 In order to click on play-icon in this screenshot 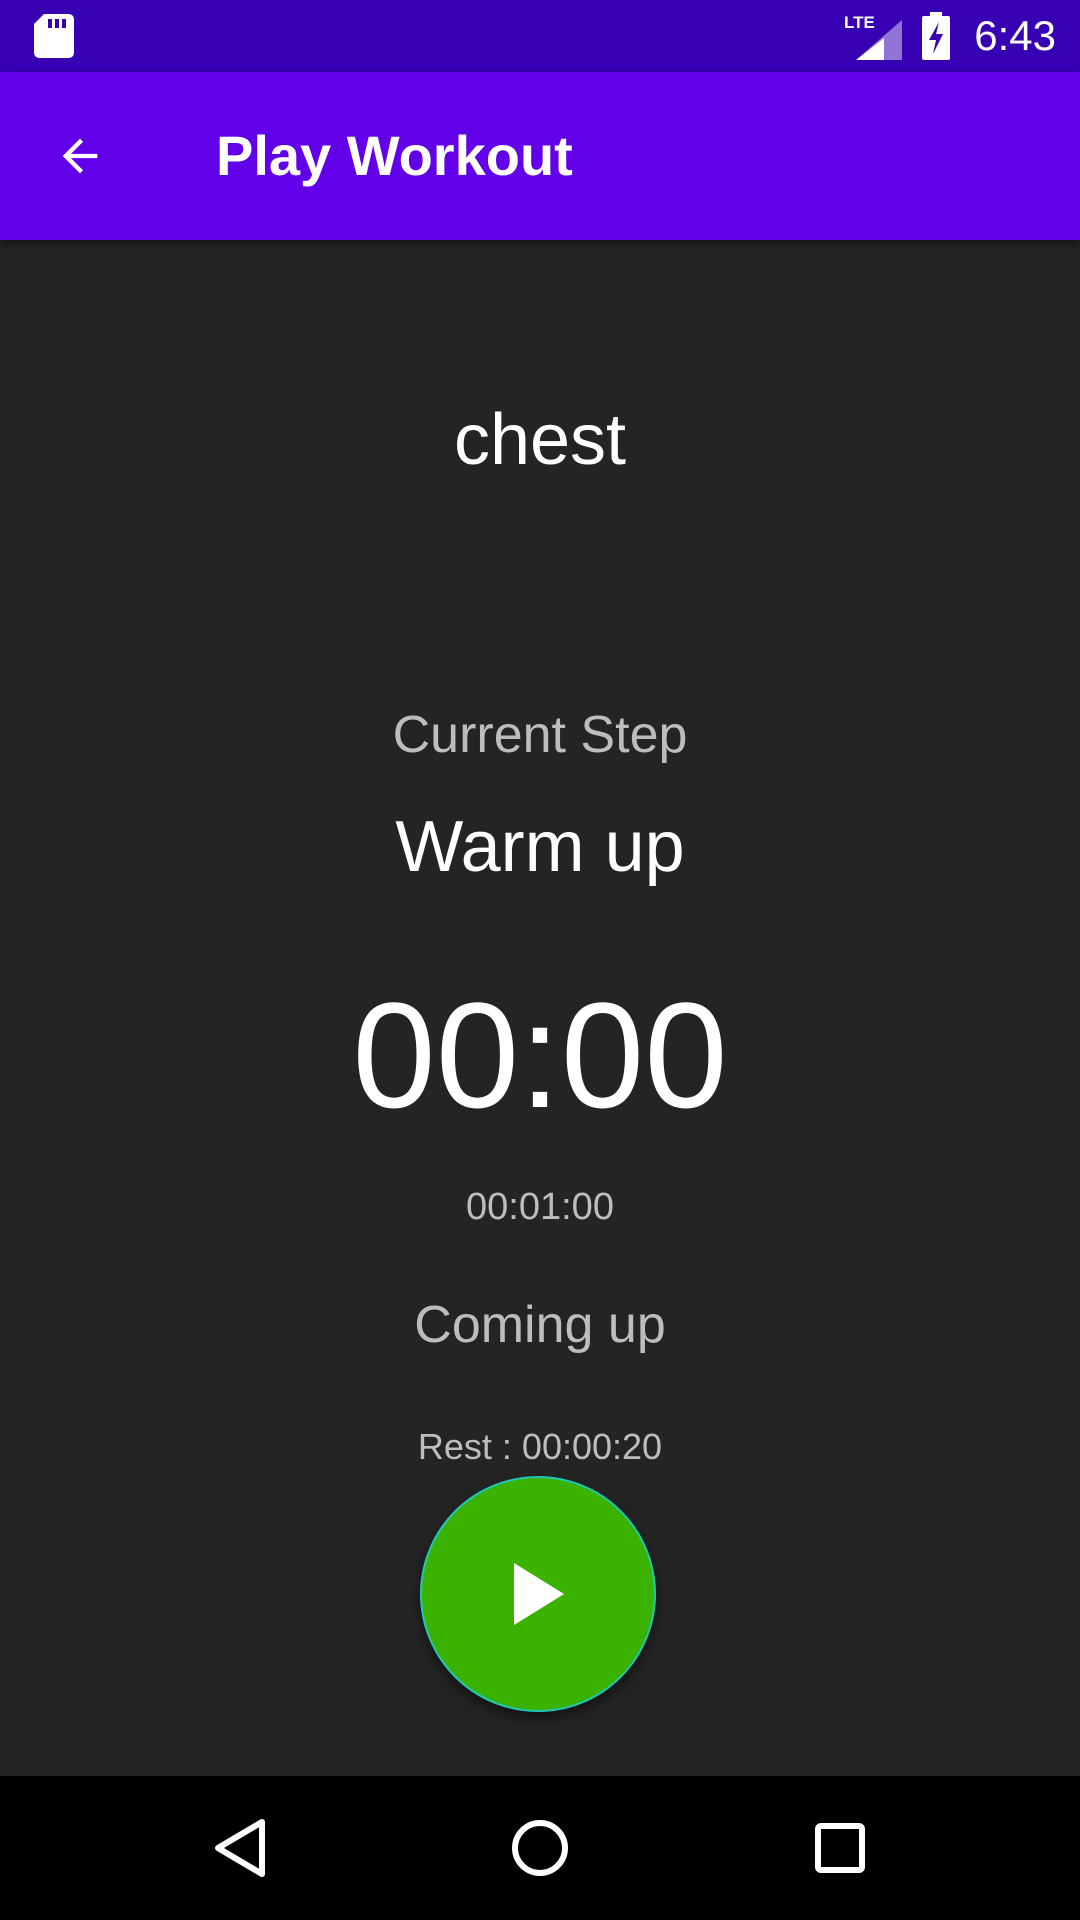, I will do `click(539, 1594)`.